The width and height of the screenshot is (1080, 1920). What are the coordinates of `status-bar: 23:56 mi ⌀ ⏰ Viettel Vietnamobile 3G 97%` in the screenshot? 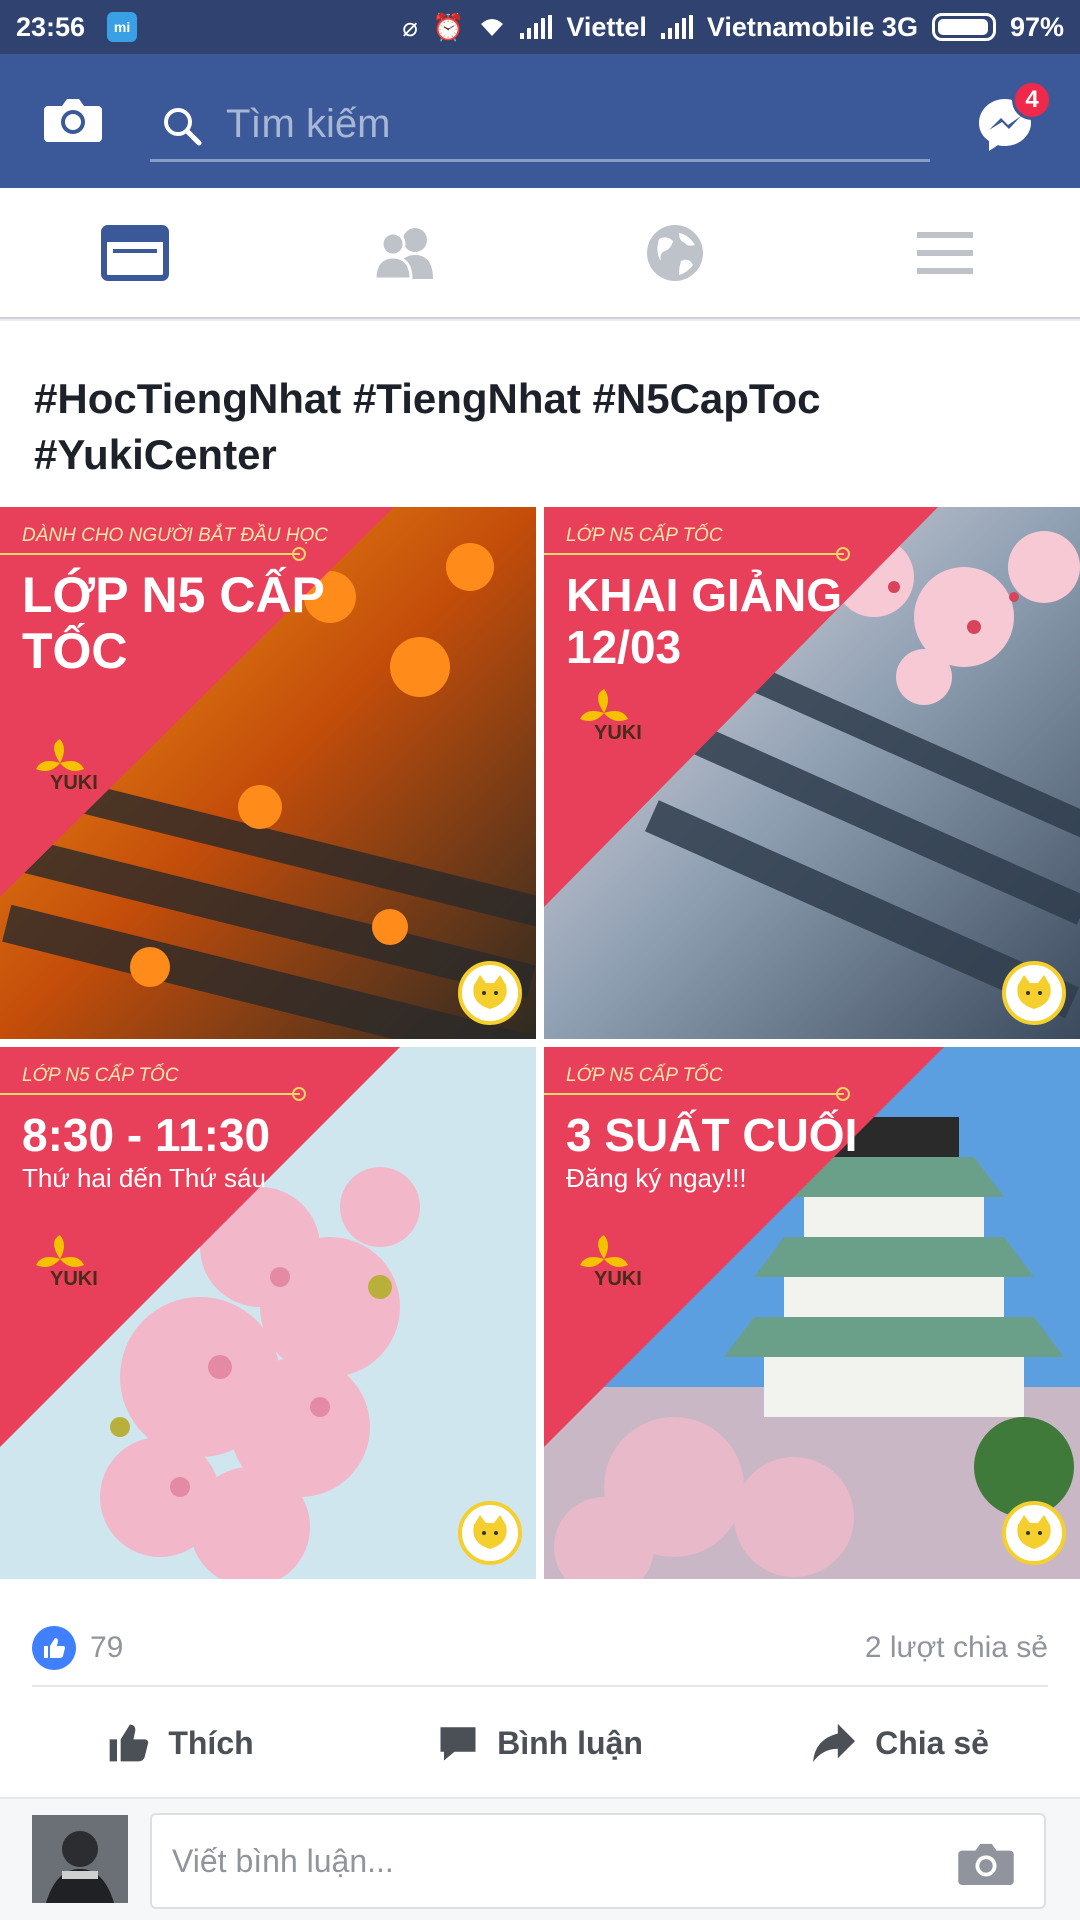 It's located at (540, 27).